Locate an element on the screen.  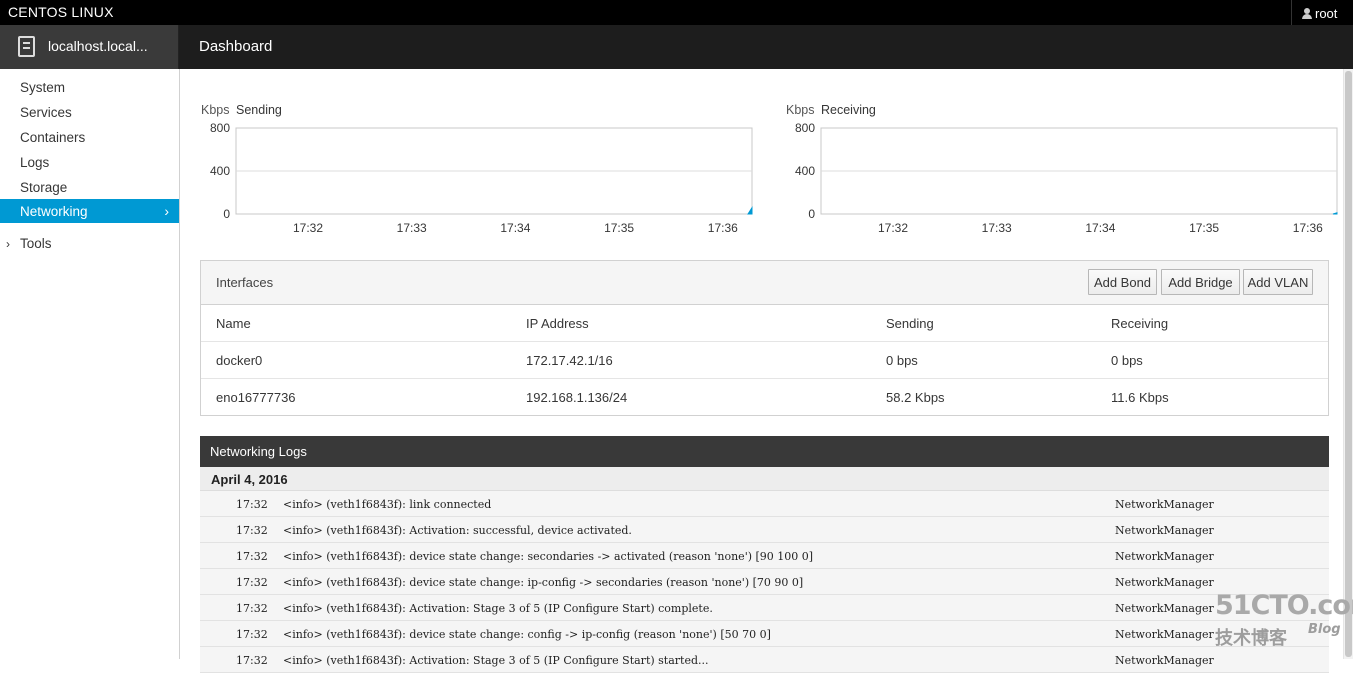
interface-receiving: 0 bps is located at coordinates (1127, 360).